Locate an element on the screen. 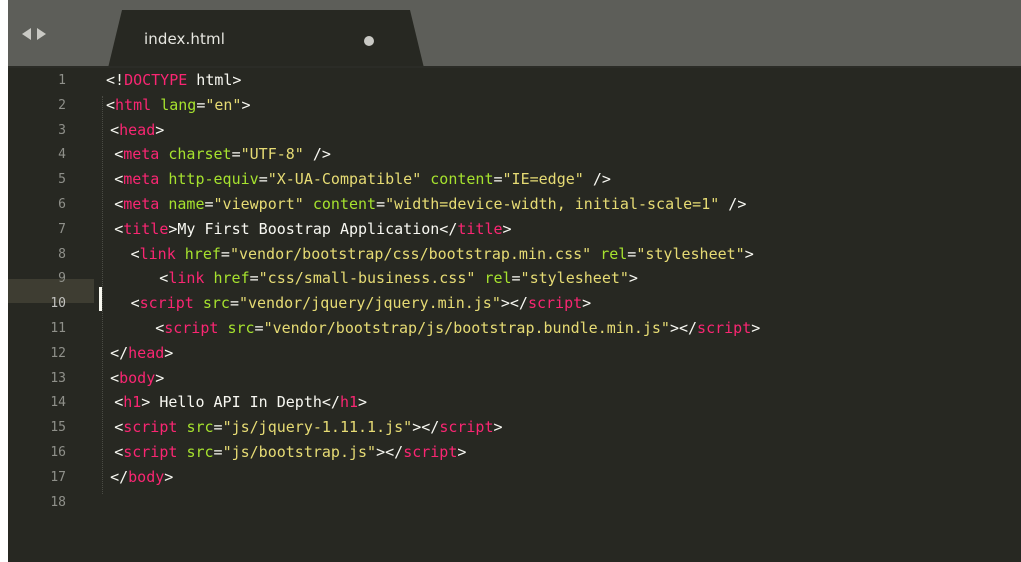 This screenshot has height=562, width=1021. code-token: body is located at coordinates (137, 377).